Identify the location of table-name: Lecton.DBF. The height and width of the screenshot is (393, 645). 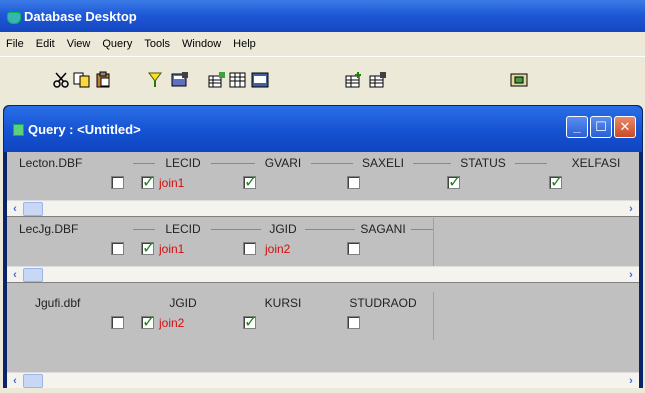
(51, 163).